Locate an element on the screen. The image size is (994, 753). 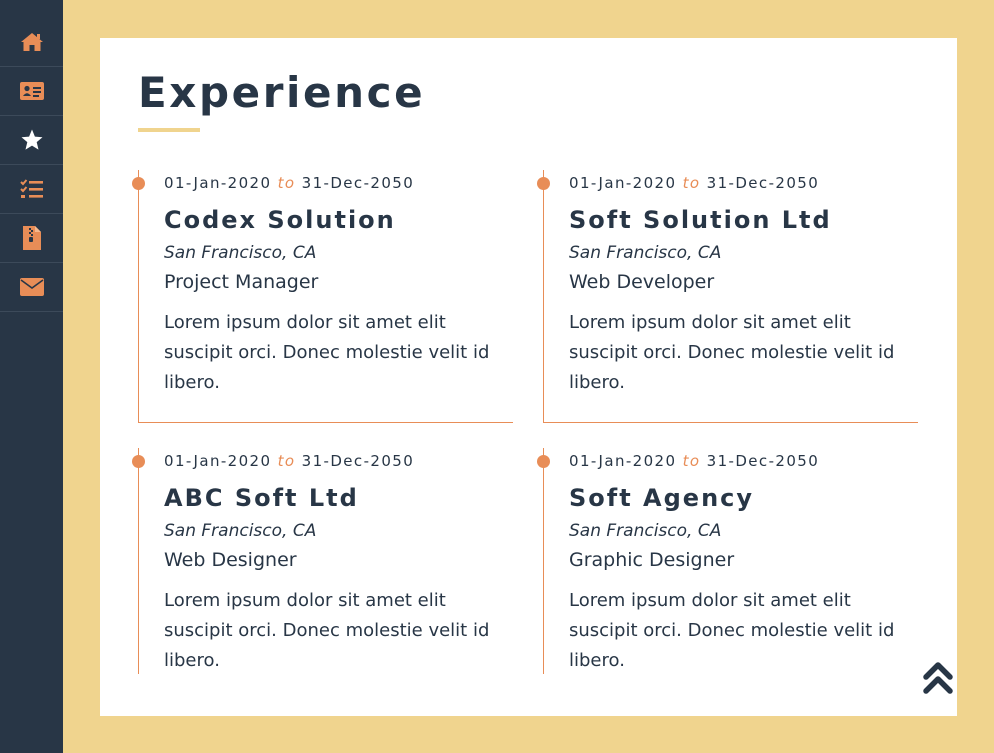
nav-item-skills is located at coordinates (31, 140).